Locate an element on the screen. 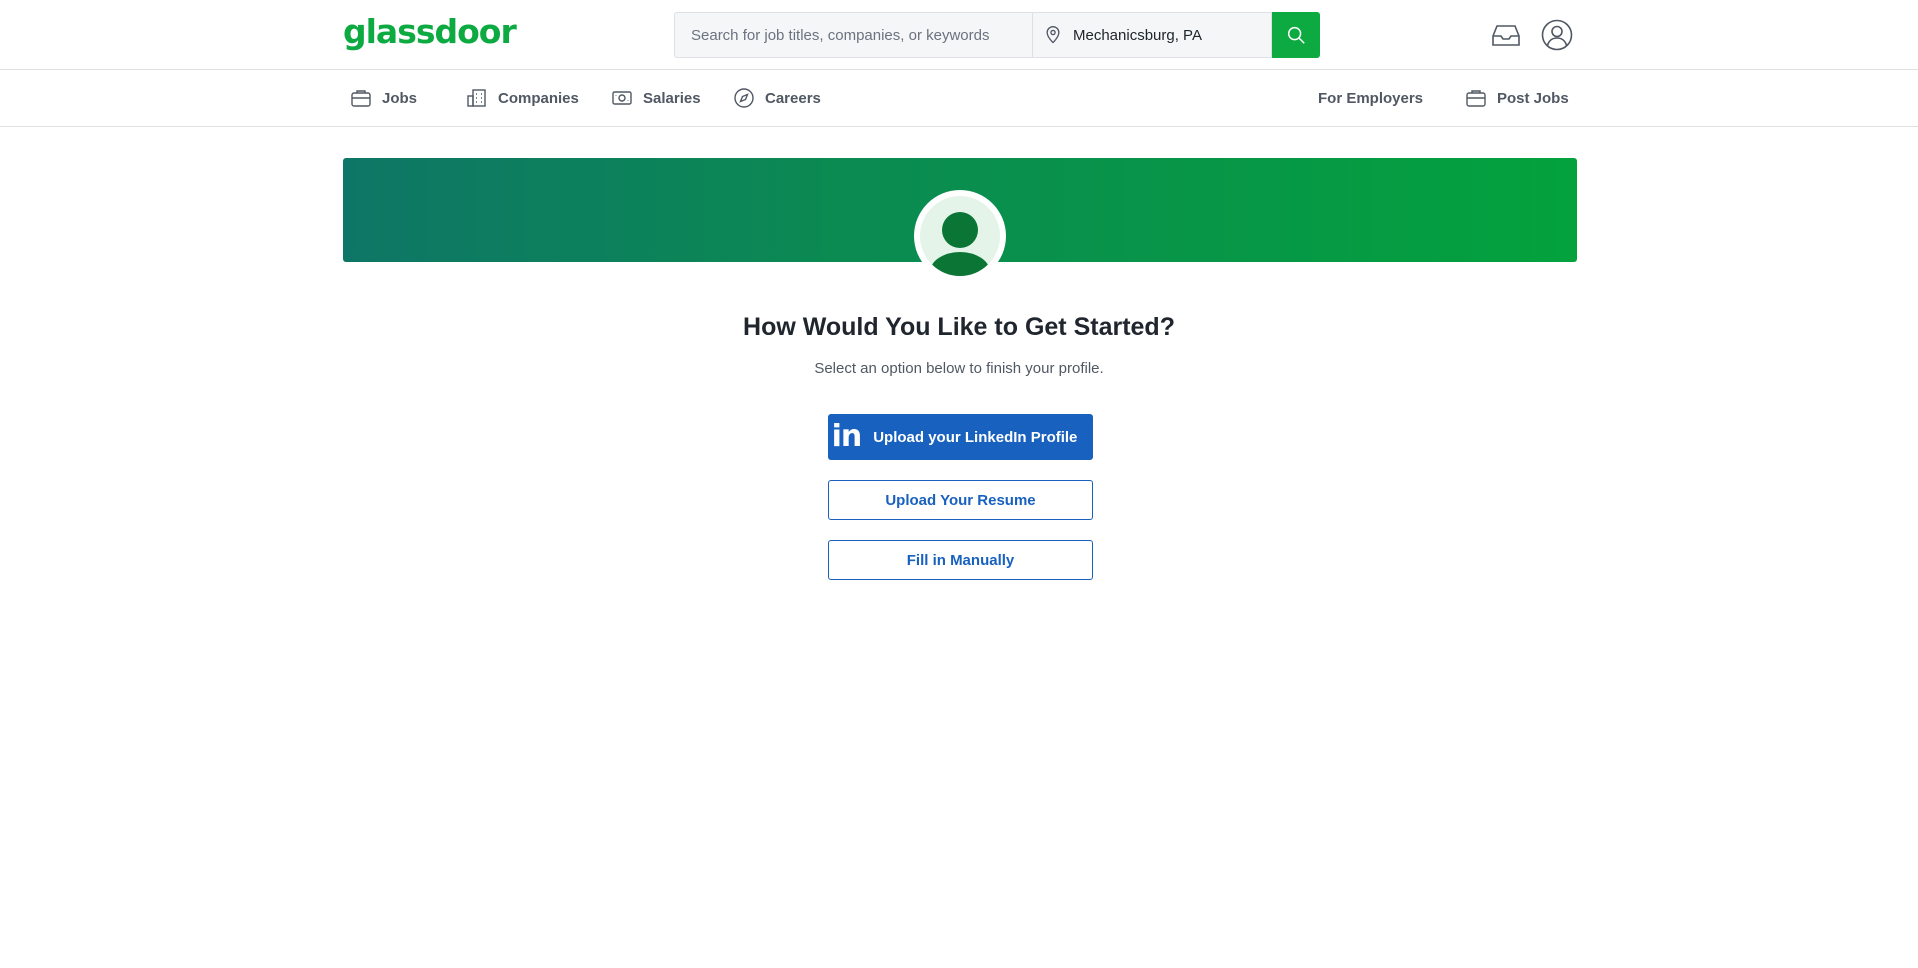 The width and height of the screenshot is (1918, 968). compass-icon is located at coordinates (744, 98).